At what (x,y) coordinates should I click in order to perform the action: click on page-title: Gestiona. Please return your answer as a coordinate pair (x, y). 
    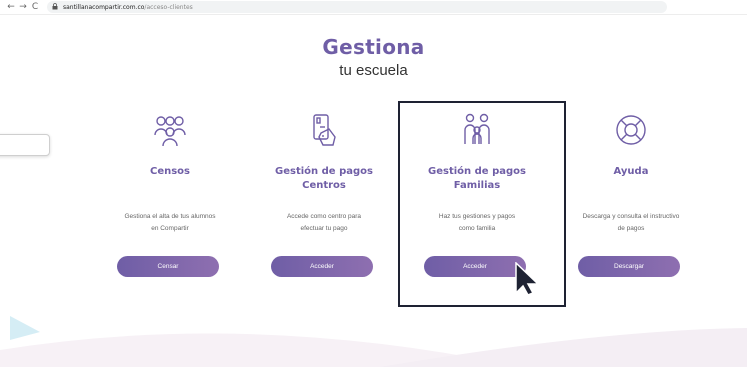
    Looking at the image, I should click on (373, 47).